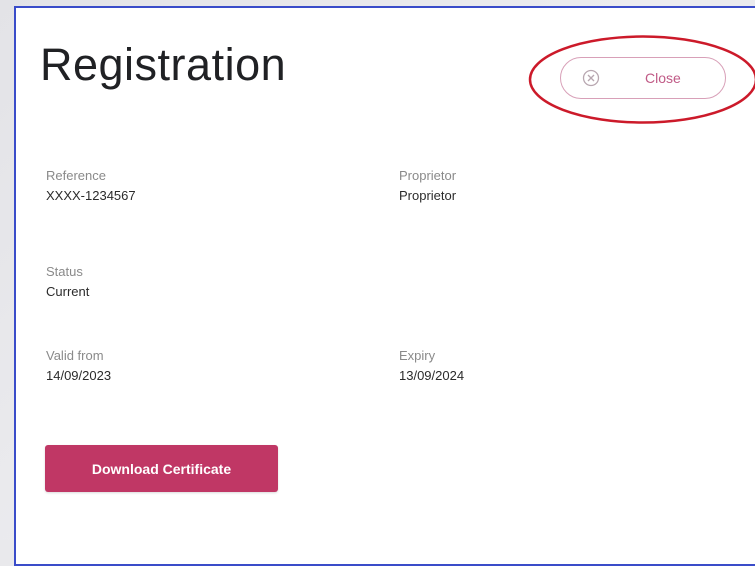  I want to click on field-status: Status Current, so click(67, 281).